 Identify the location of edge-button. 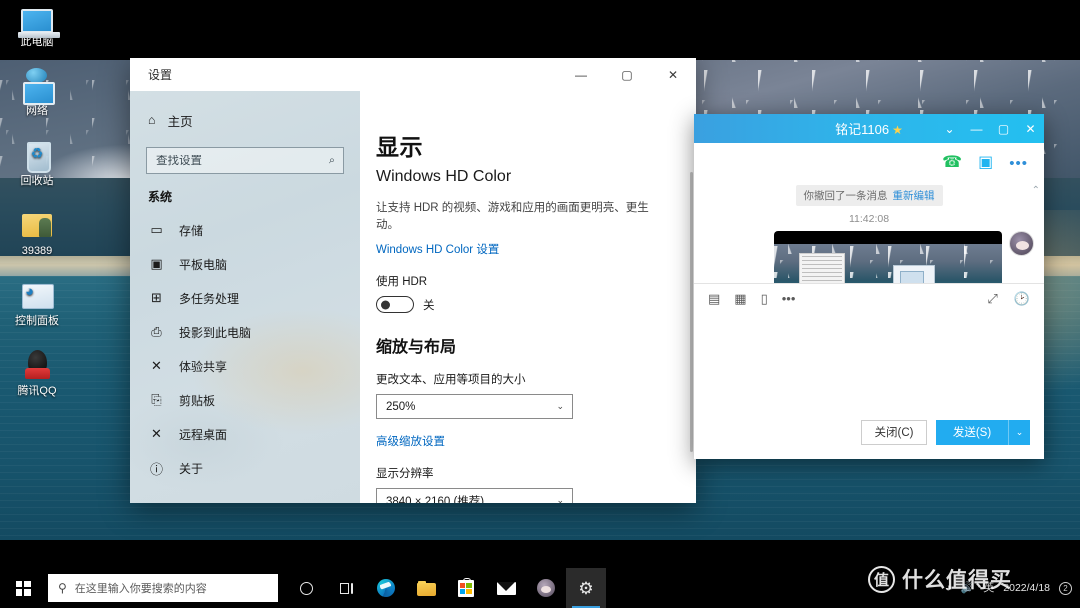
(386, 588).